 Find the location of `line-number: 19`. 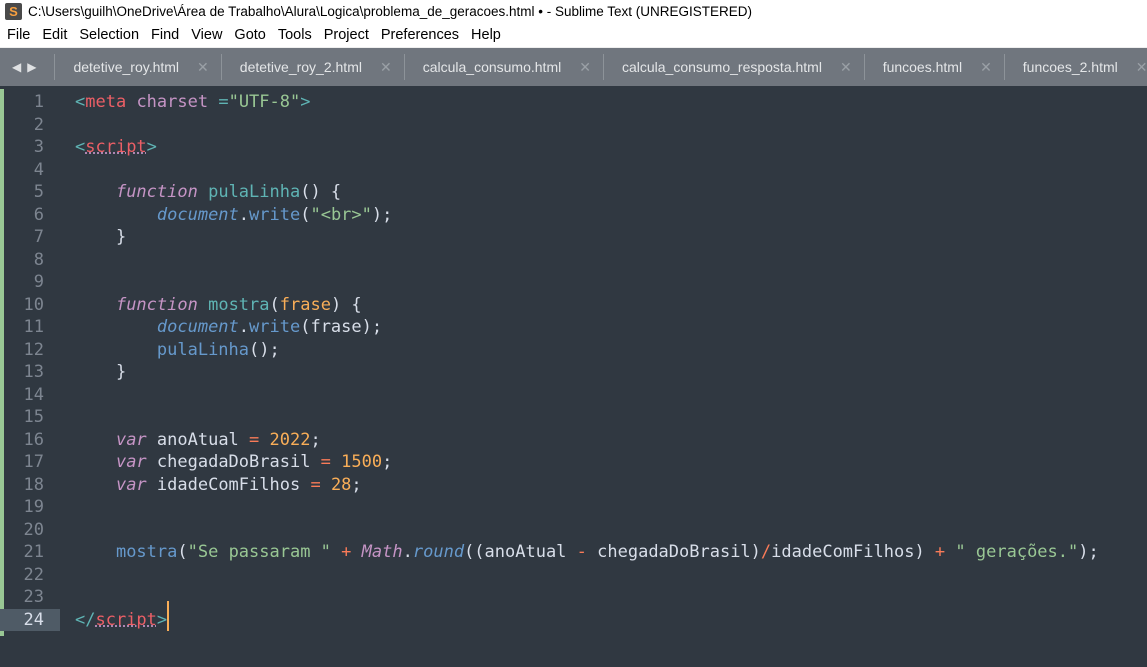

line-number: 19 is located at coordinates (33, 507).